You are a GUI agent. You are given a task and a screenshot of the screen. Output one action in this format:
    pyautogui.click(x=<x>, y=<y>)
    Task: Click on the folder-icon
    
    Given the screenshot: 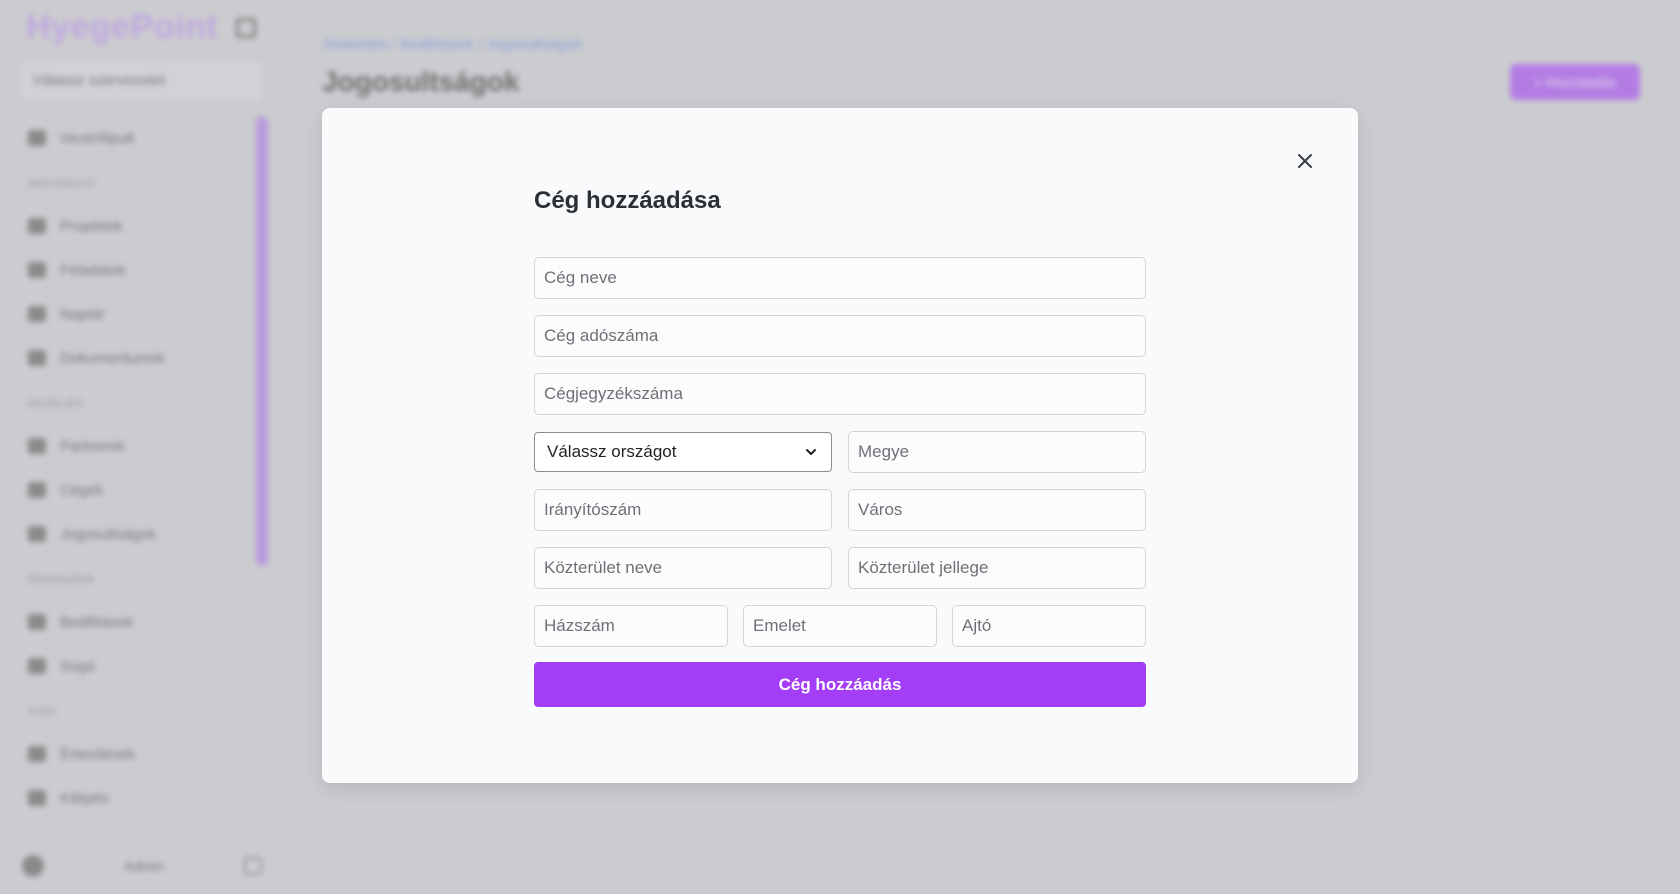 What is the action you would take?
    pyautogui.click(x=37, y=226)
    